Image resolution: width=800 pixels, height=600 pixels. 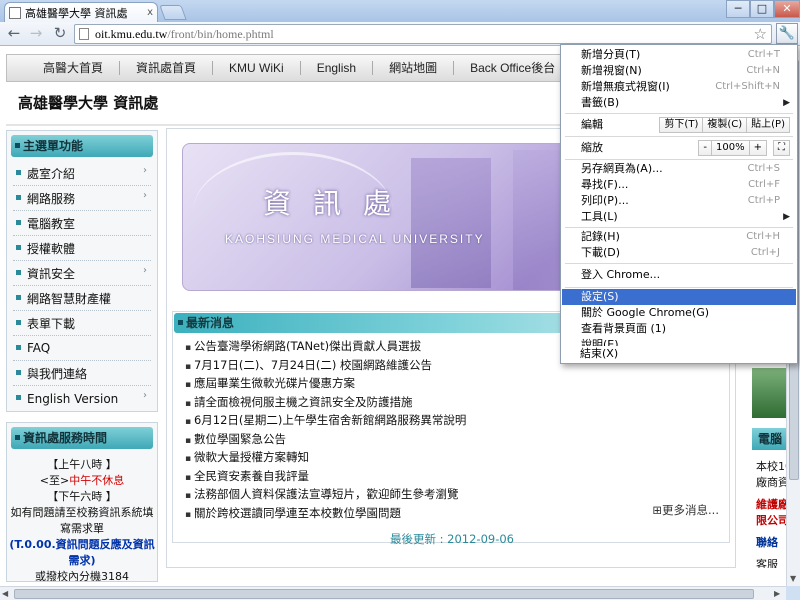 I want to click on menu-print: 列印(P)... Ctrl+P, so click(x=679, y=201).